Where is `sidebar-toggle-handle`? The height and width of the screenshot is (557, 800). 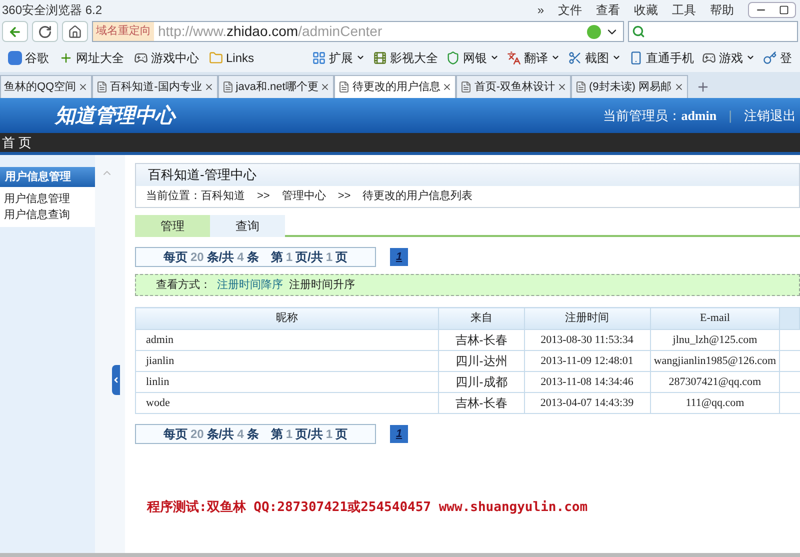 sidebar-toggle-handle is located at coordinates (116, 380).